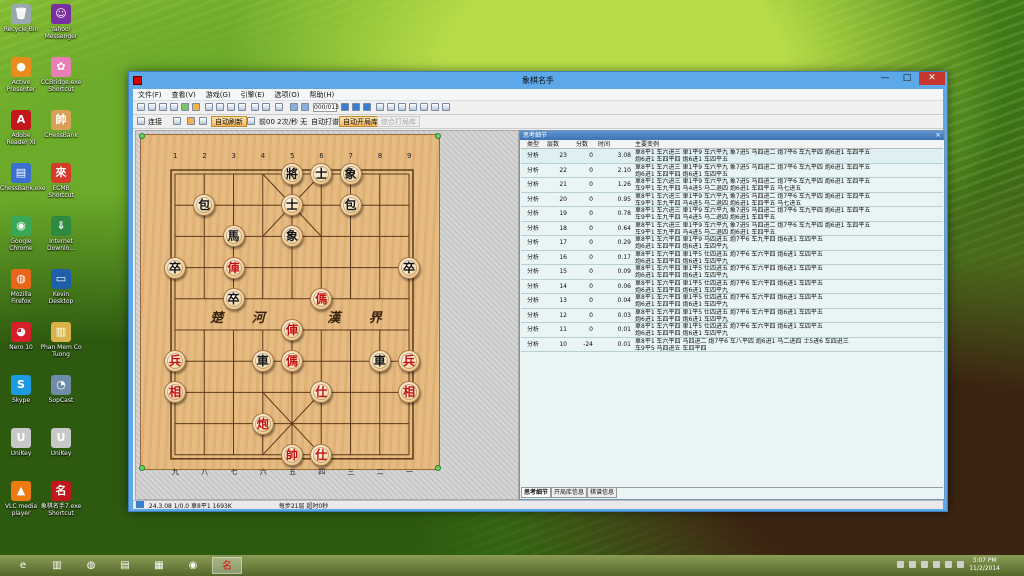 The height and width of the screenshot is (576, 1024). I want to click on explorer-icon: ▥, so click(57, 565).